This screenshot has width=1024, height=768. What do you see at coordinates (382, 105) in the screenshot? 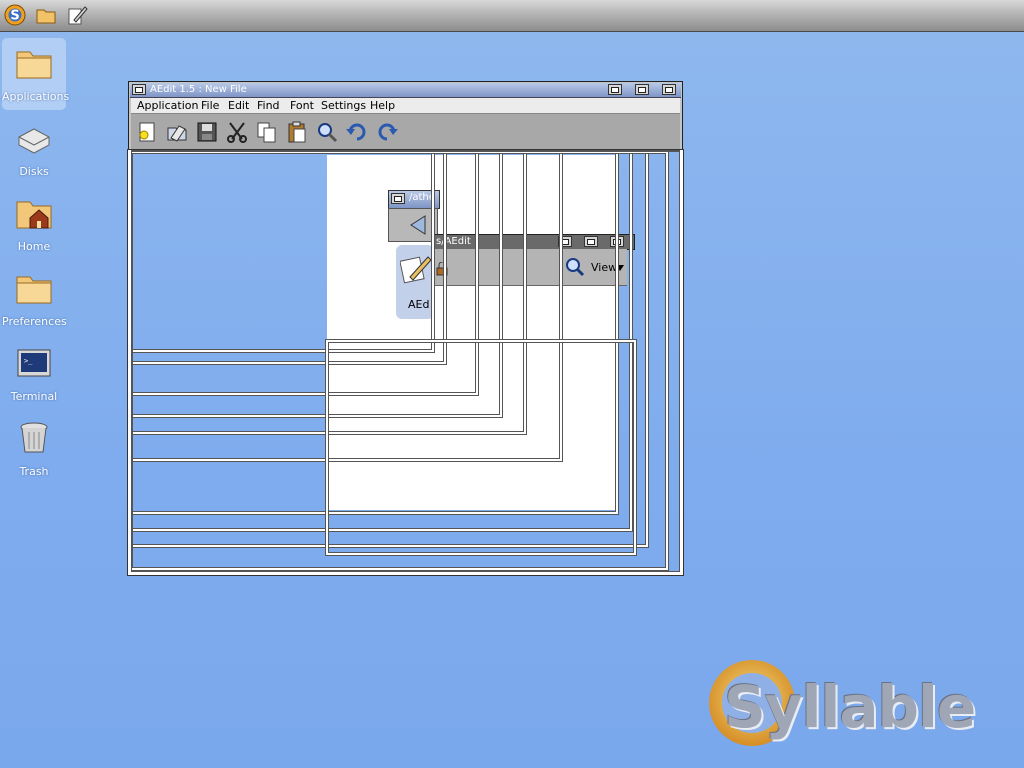
I see `menu-help: Help` at bounding box center [382, 105].